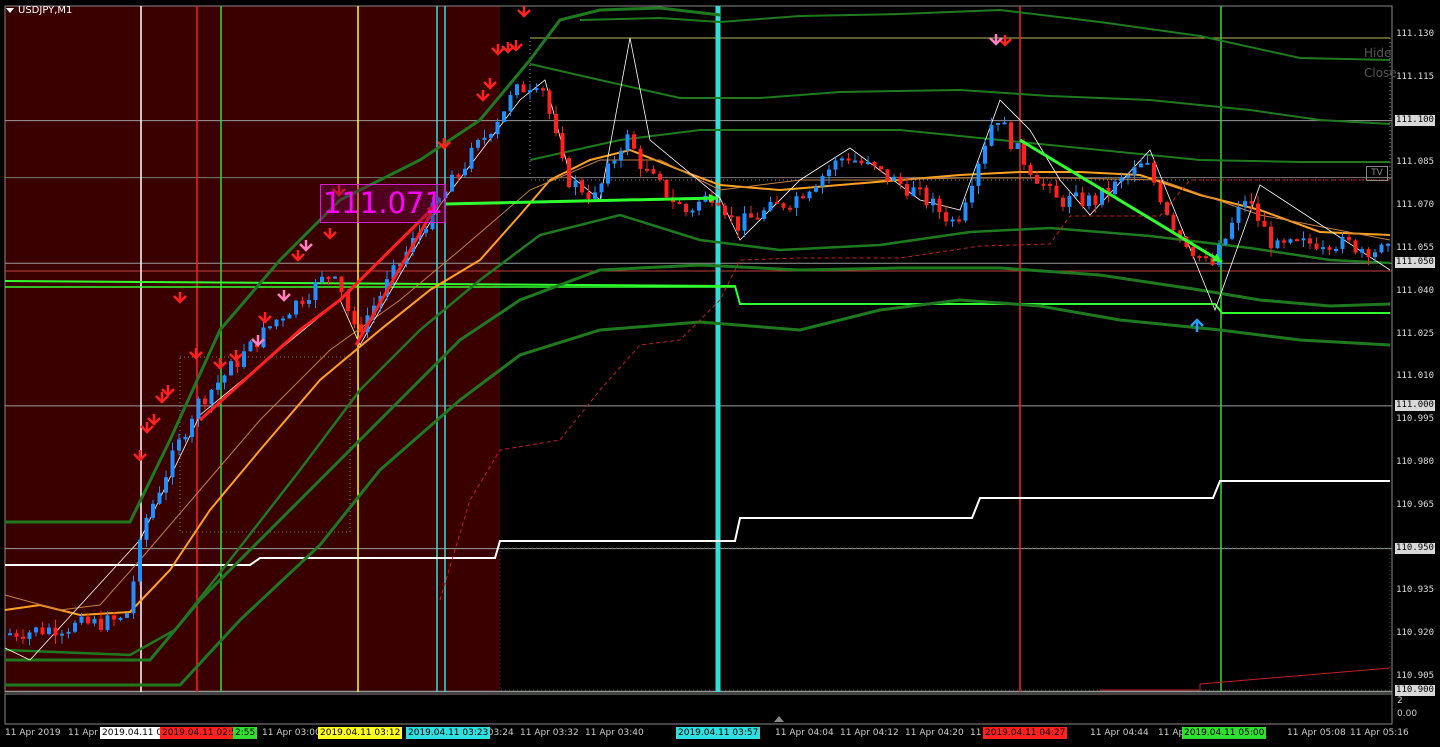  I want to click on price-tick: 110.935, so click(1415, 590).